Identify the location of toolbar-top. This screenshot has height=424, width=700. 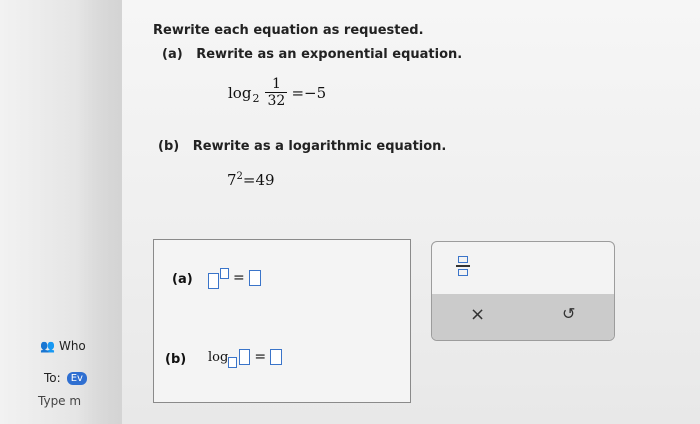
(523, 268).